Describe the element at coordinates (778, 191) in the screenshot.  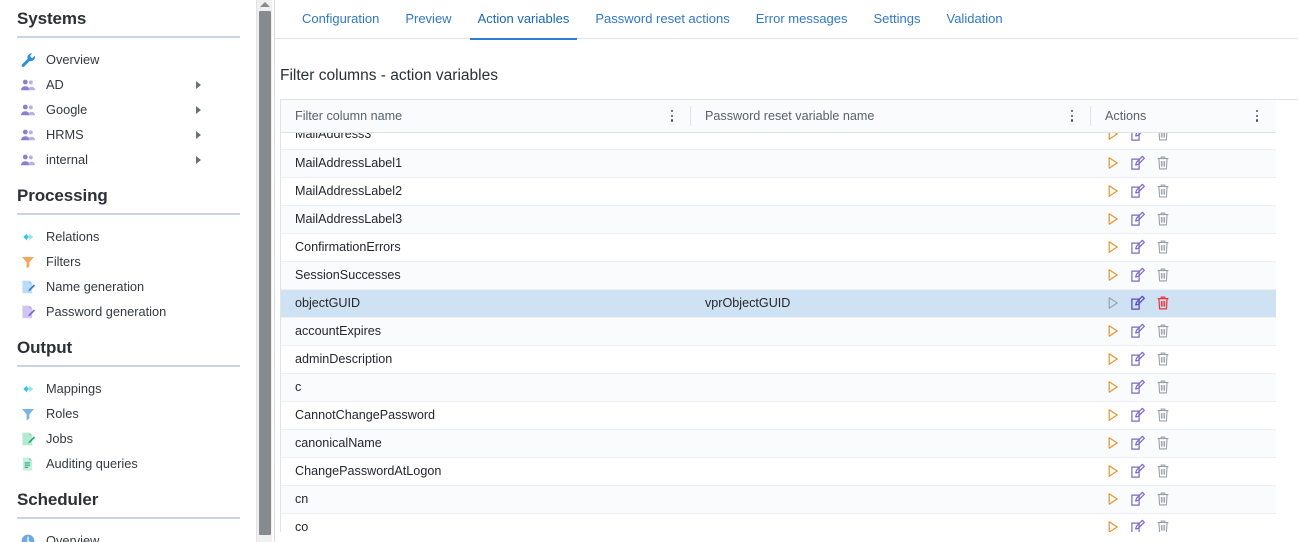
I see `table-row: MailAddressLabel2` at that location.